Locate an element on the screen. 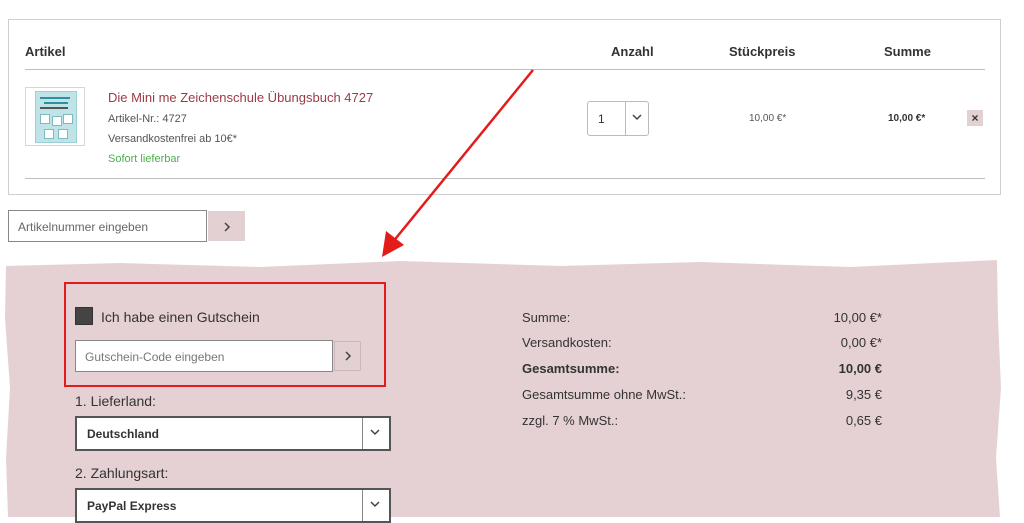 The image size is (1024, 523). header-total: Summe is located at coordinates (907, 51).